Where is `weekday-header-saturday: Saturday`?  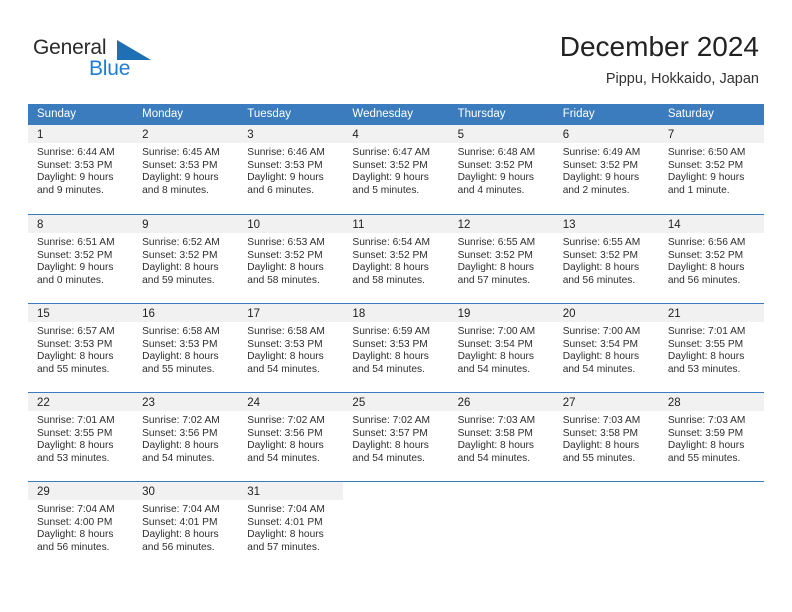 weekday-header-saturday: Saturday is located at coordinates (690, 114).